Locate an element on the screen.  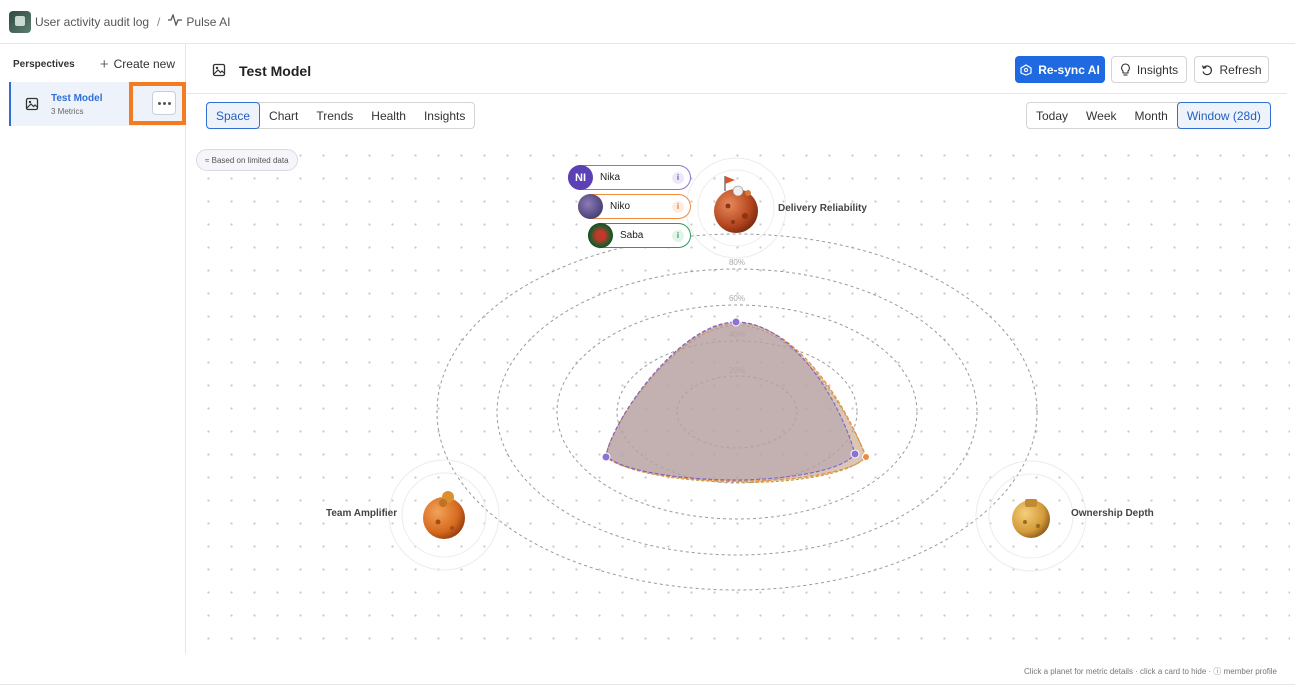
planet-delivery-reliability is located at coordinates (736, 204).